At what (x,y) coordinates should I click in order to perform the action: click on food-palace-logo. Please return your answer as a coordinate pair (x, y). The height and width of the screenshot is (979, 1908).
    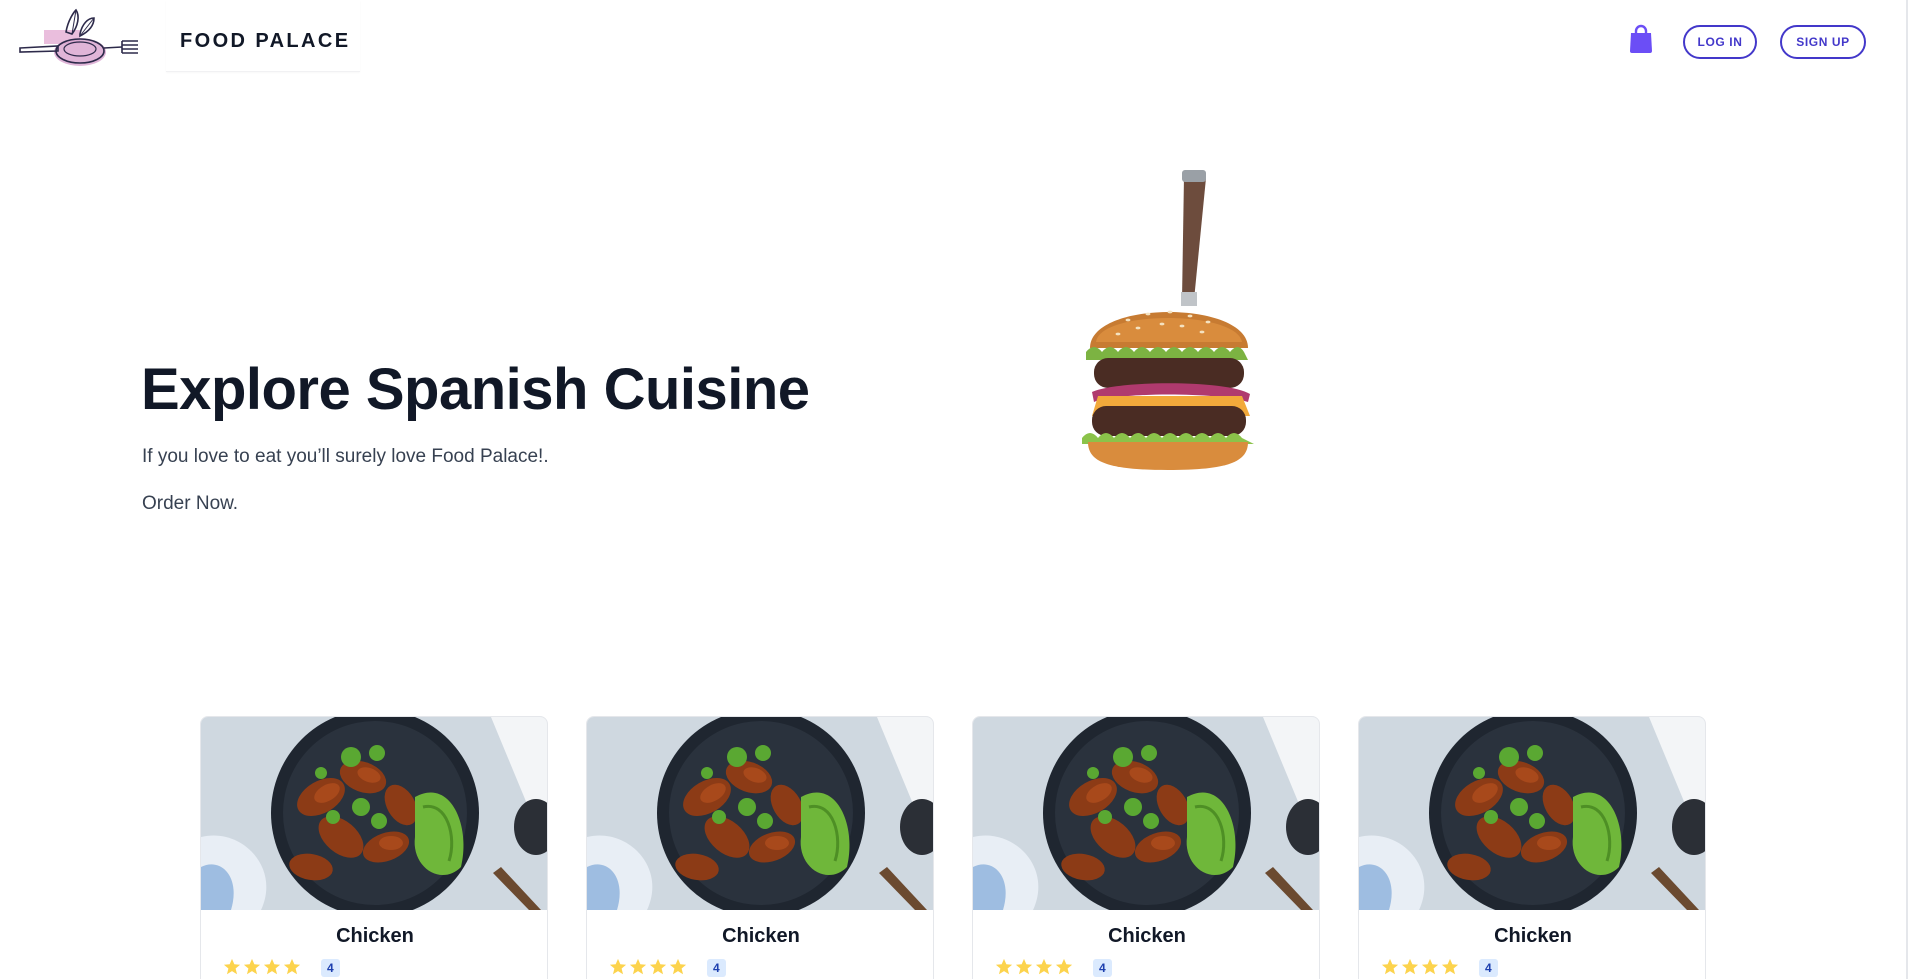
    Looking at the image, I should click on (79, 39).